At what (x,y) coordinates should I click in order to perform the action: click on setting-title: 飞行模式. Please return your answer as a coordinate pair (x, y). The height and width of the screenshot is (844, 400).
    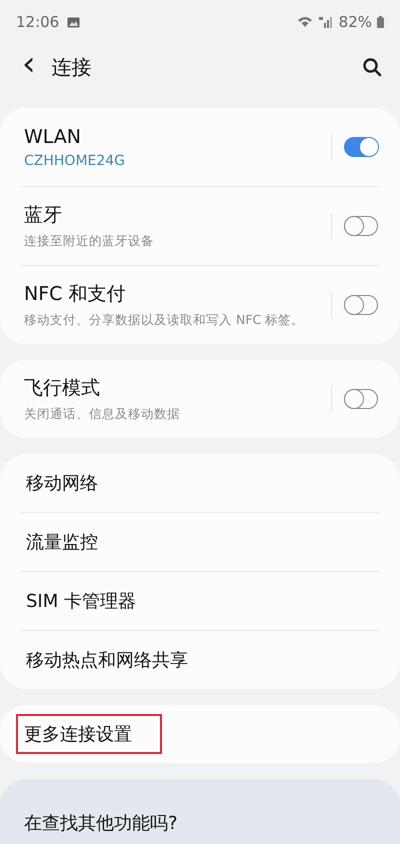
    Looking at the image, I should click on (171, 388).